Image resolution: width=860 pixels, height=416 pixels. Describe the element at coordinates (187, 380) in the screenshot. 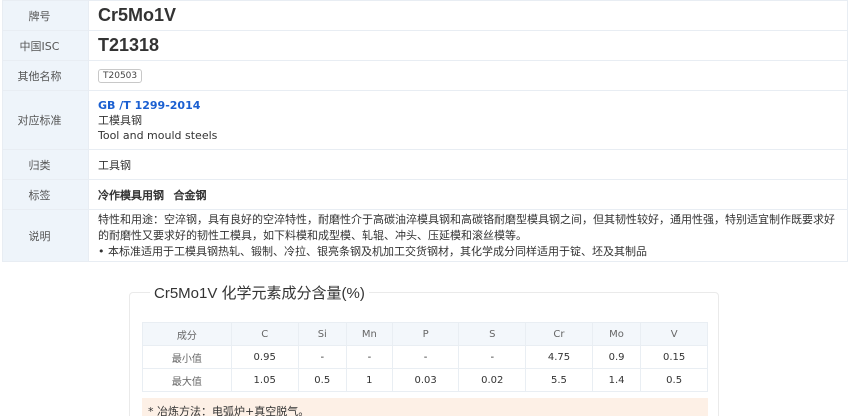

I see `chem-cell: 最大值` at that location.